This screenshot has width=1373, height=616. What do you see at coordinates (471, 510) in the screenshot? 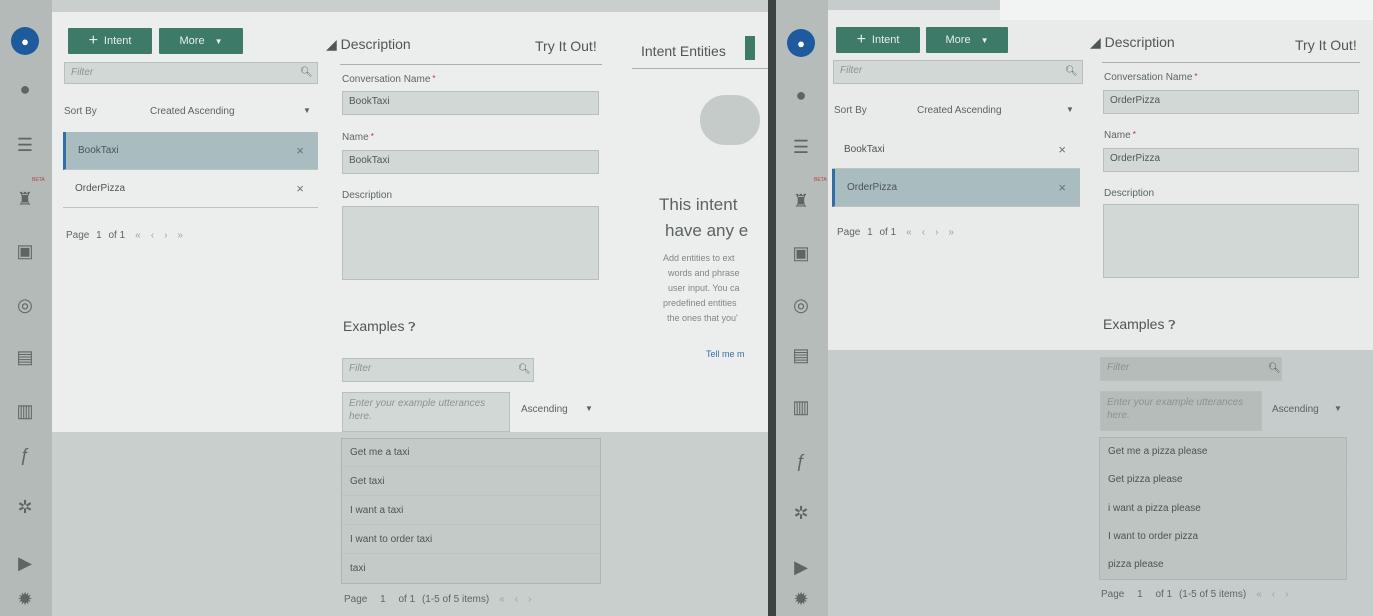
I see `example-row: I want a taxi` at bounding box center [471, 510].